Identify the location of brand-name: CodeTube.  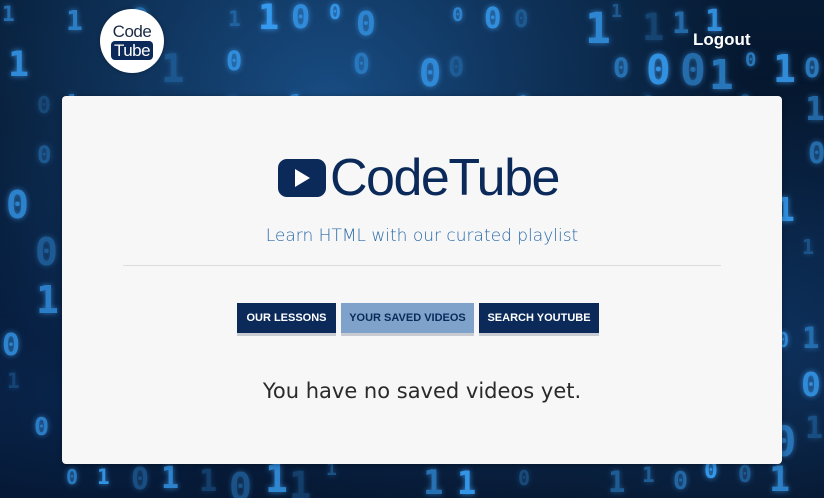
(445, 178).